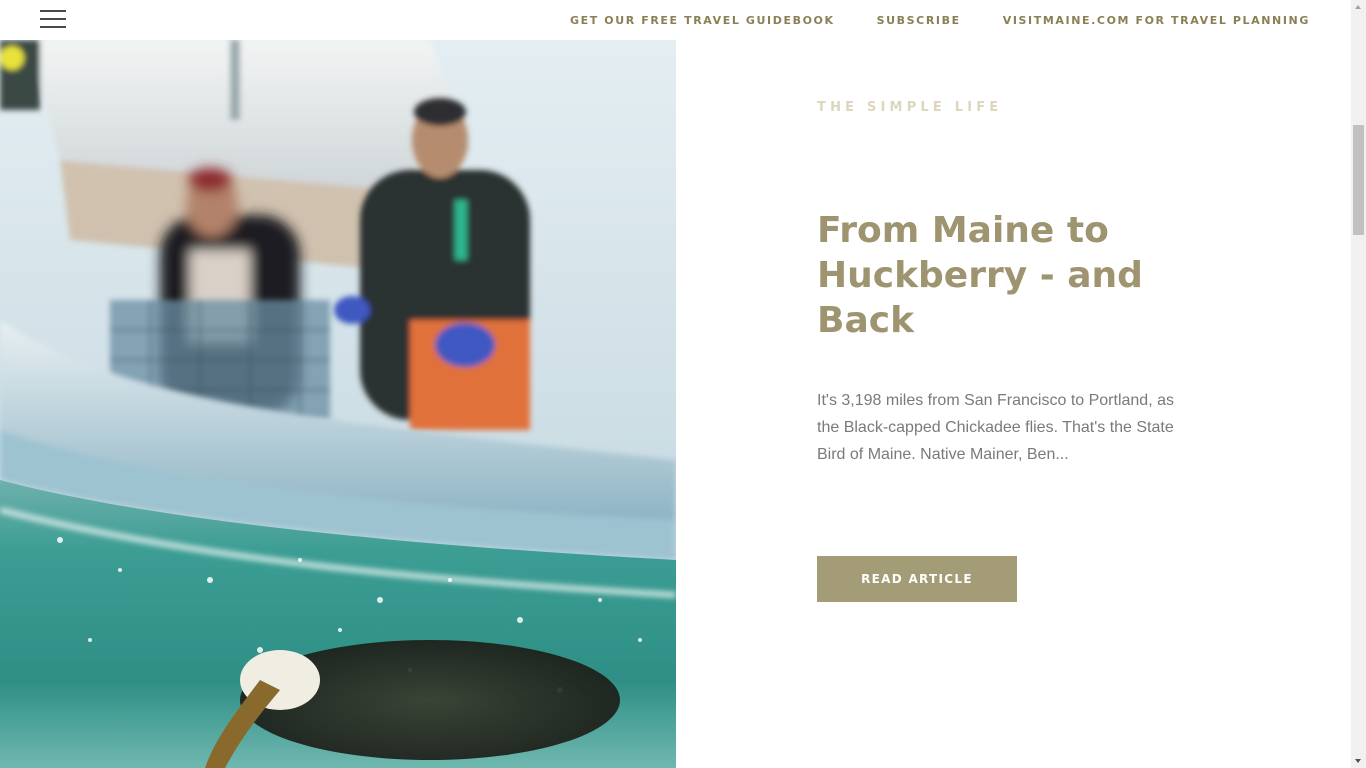 The image size is (1366, 768). Describe the element at coordinates (917, 579) in the screenshot. I see `read-article-button: READ ARTICLE` at that location.